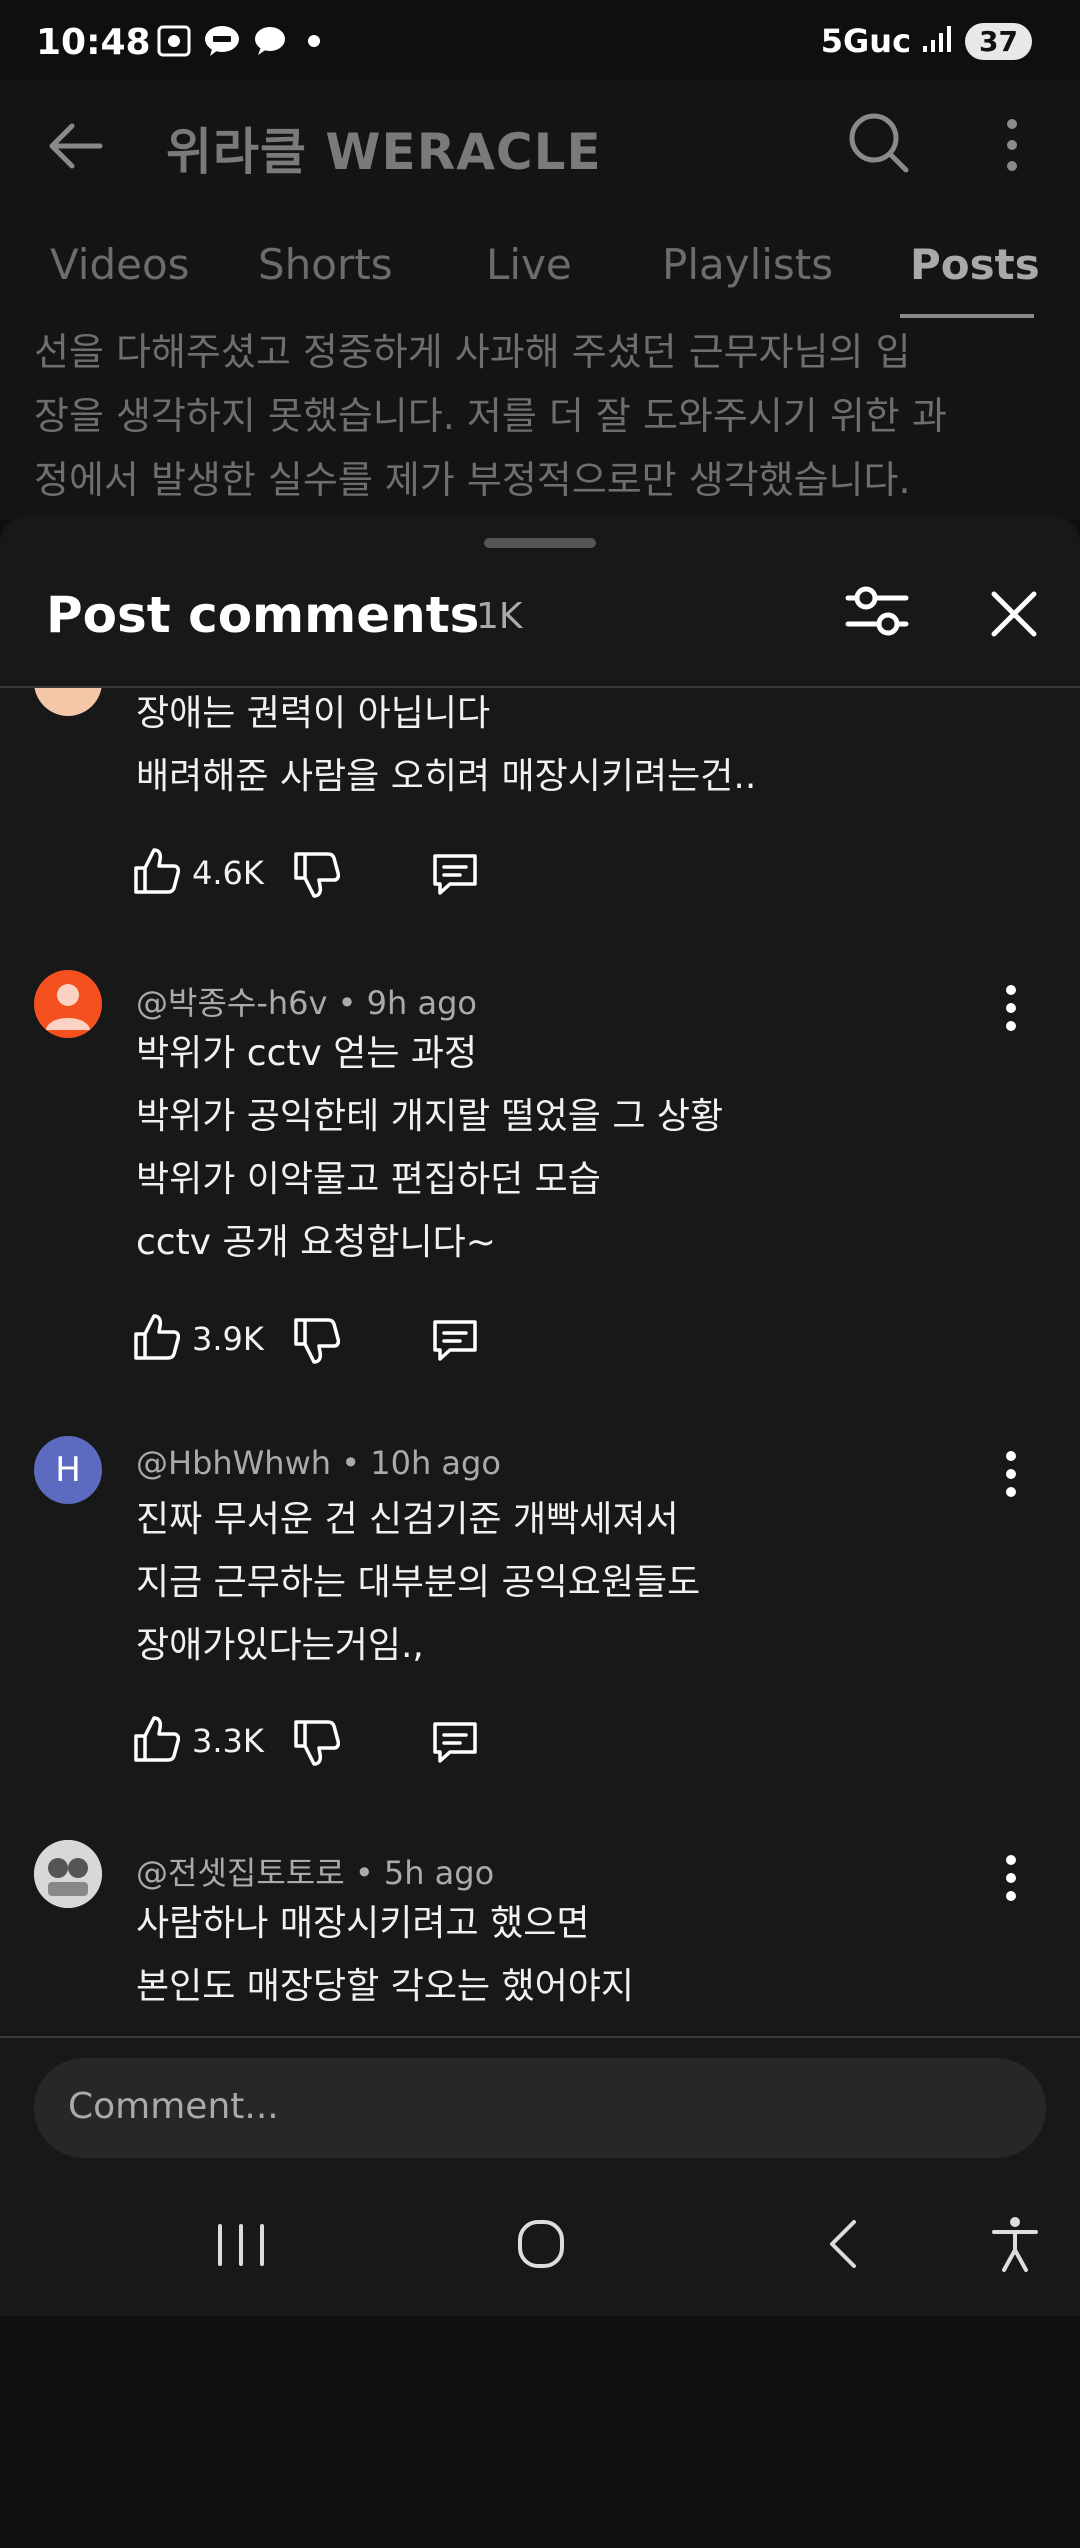 This screenshot has width=1080, height=2548. I want to click on profile-photo-icon, so click(68, 1874).